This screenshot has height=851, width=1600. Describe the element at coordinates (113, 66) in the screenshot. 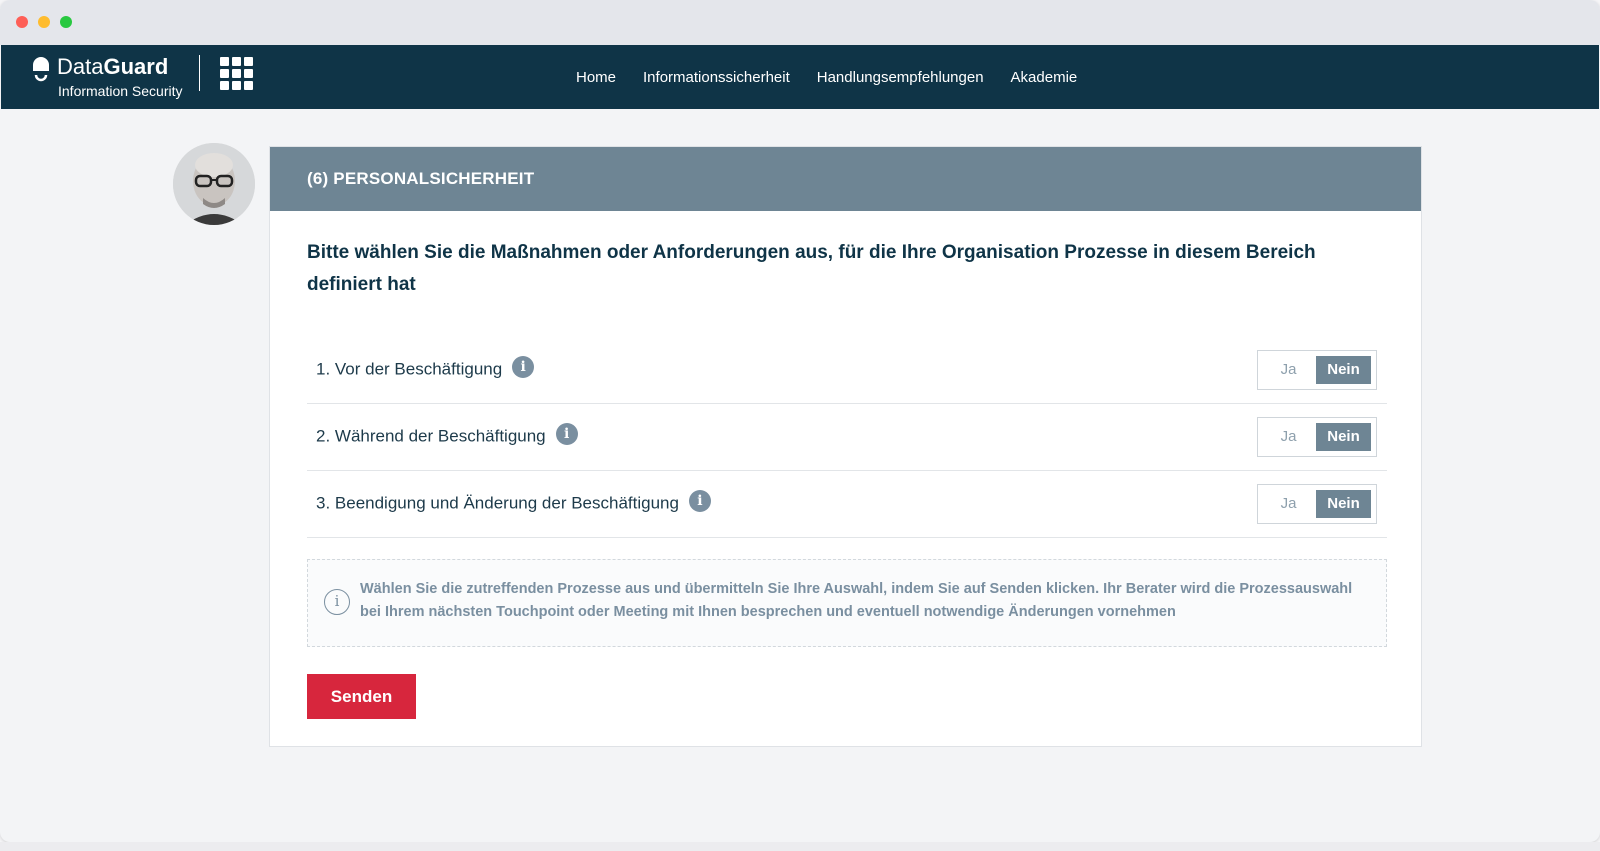

I see `brand-name: DataGuard` at that location.